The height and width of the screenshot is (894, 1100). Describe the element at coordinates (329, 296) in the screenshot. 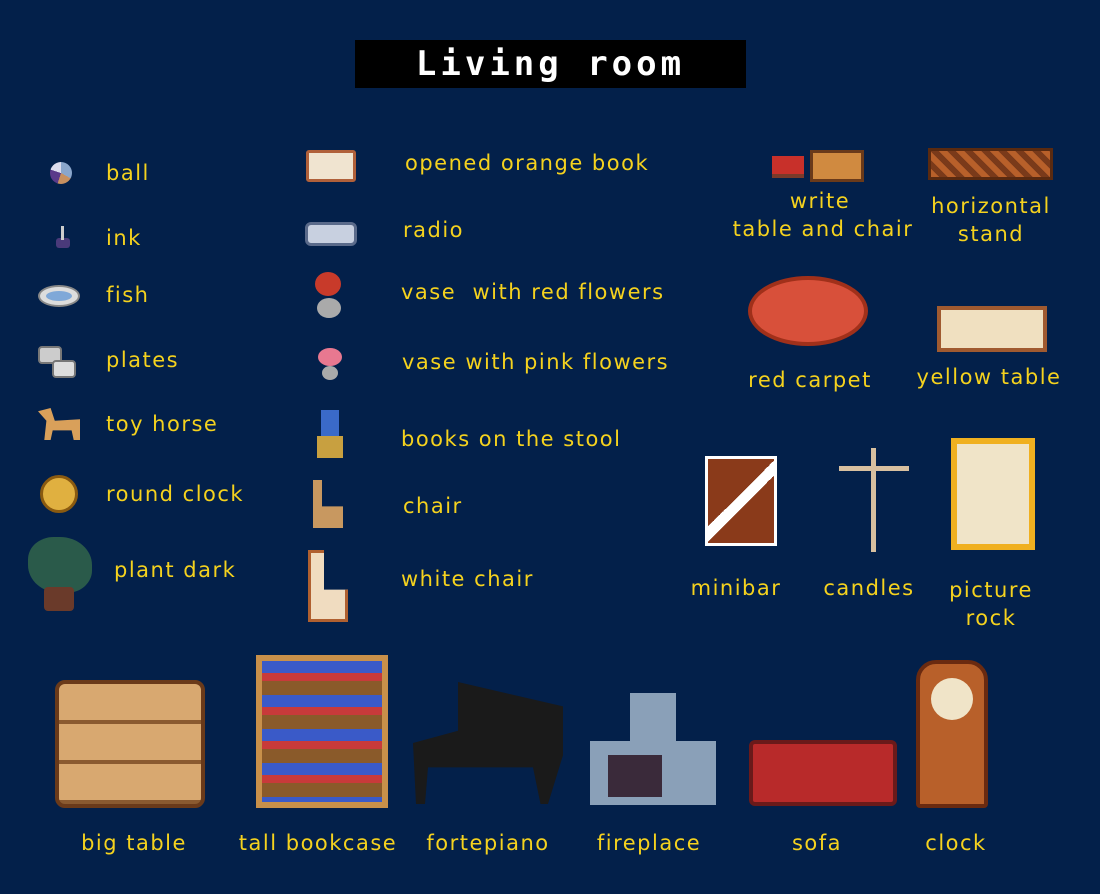

I see `vase-red-flowers-icon` at that location.